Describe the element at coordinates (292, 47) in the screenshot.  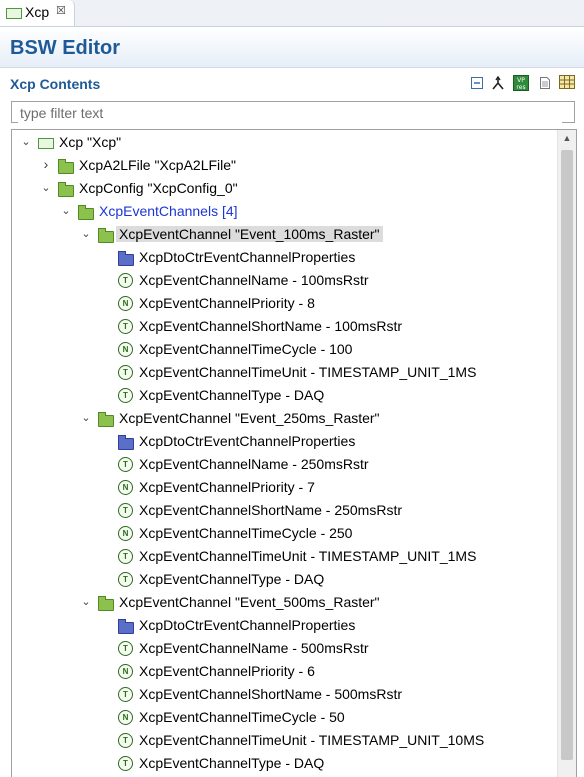
I see `editor-header: BSW Editor` at that location.